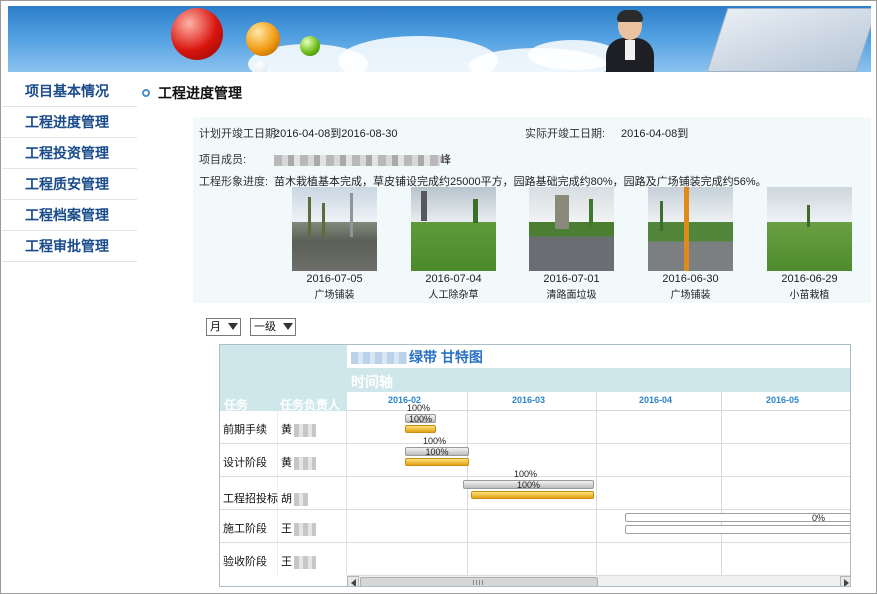  I want to click on horizontal-scrollbar, so click(598, 580).